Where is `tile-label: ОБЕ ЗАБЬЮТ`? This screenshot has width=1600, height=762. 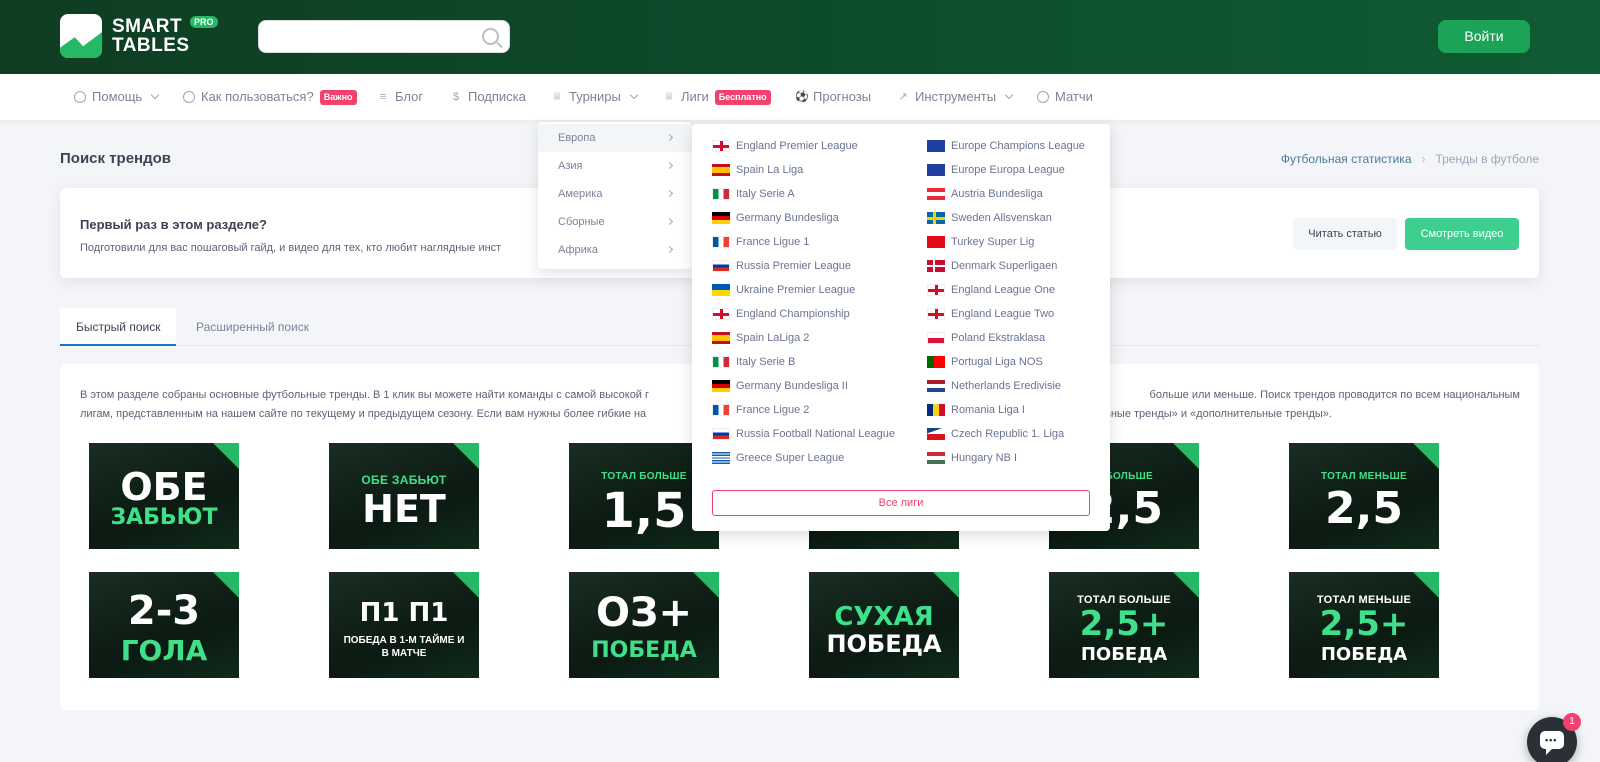
tile-label: ОБЕ ЗАБЬЮТ is located at coordinates (404, 480).